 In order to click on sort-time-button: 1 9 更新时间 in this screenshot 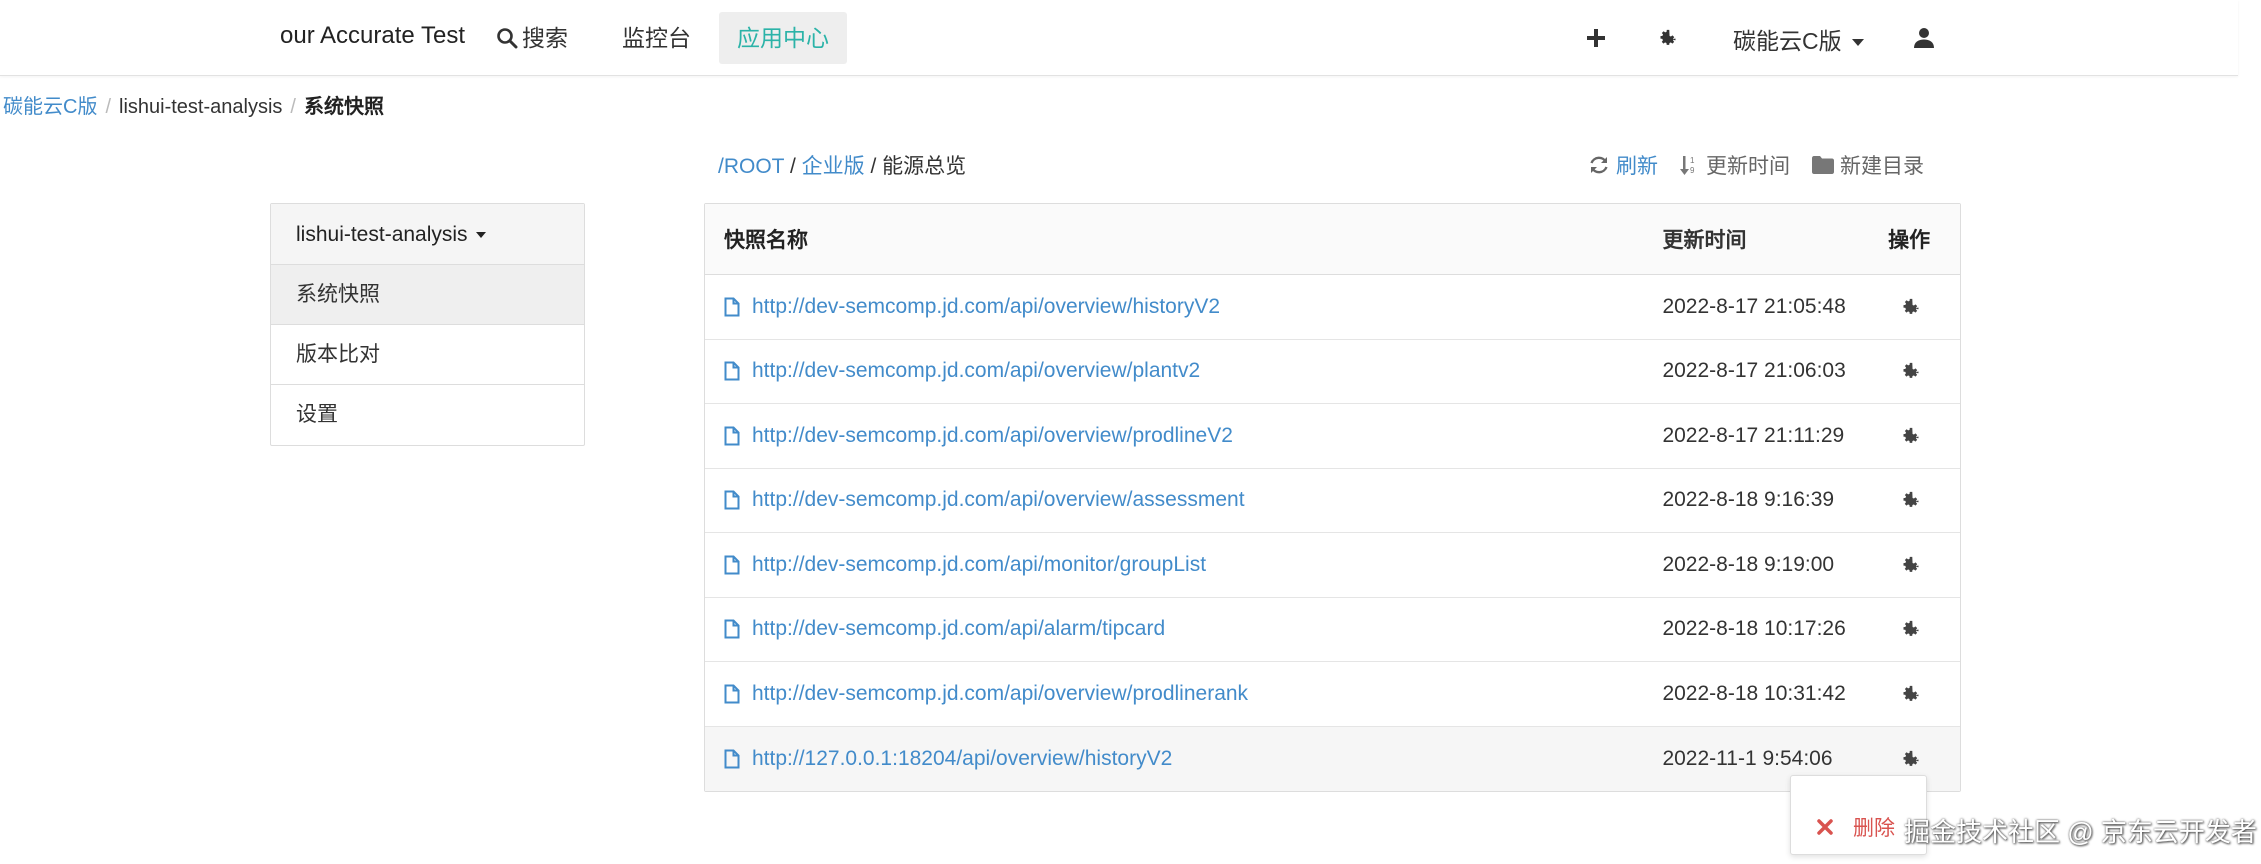, I will do `click(1735, 165)`.